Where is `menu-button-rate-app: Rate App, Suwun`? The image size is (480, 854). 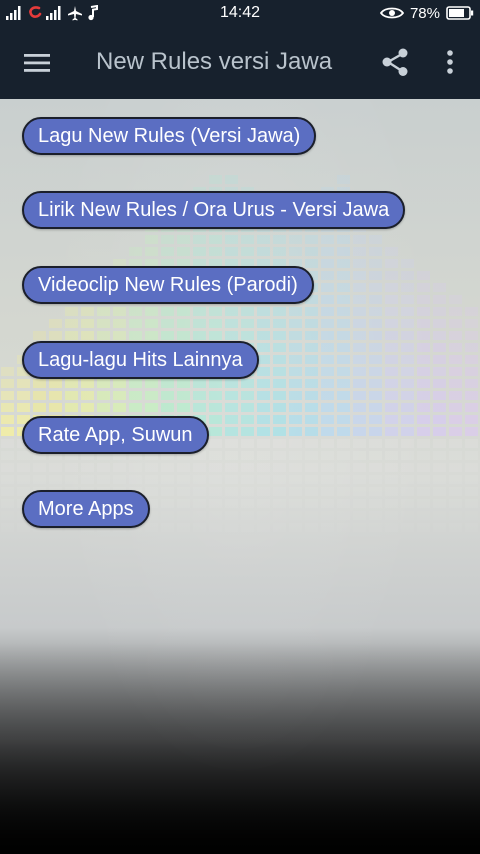
menu-button-rate-app: Rate App, Suwun is located at coordinates (115, 435).